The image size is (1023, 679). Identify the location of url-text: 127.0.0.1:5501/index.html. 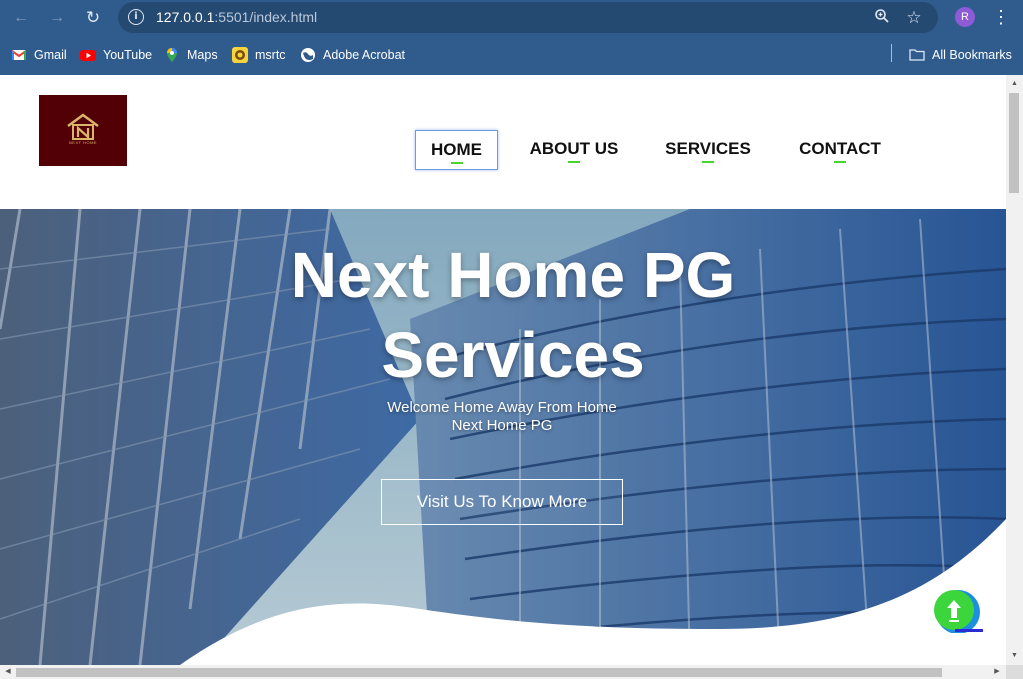
(236, 17).